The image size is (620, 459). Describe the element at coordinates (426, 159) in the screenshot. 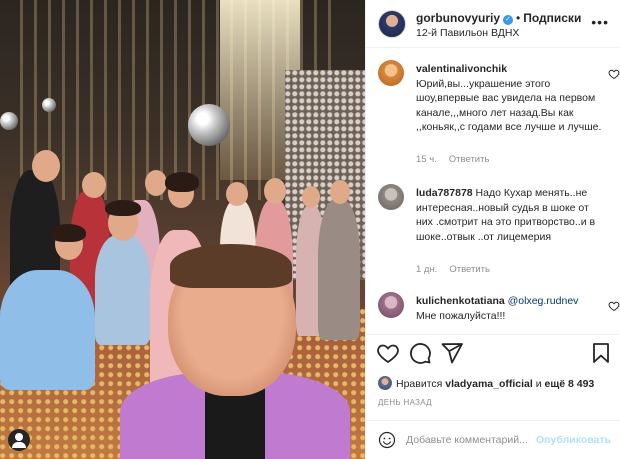

I see `comment-time: 15 ч.` at that location.